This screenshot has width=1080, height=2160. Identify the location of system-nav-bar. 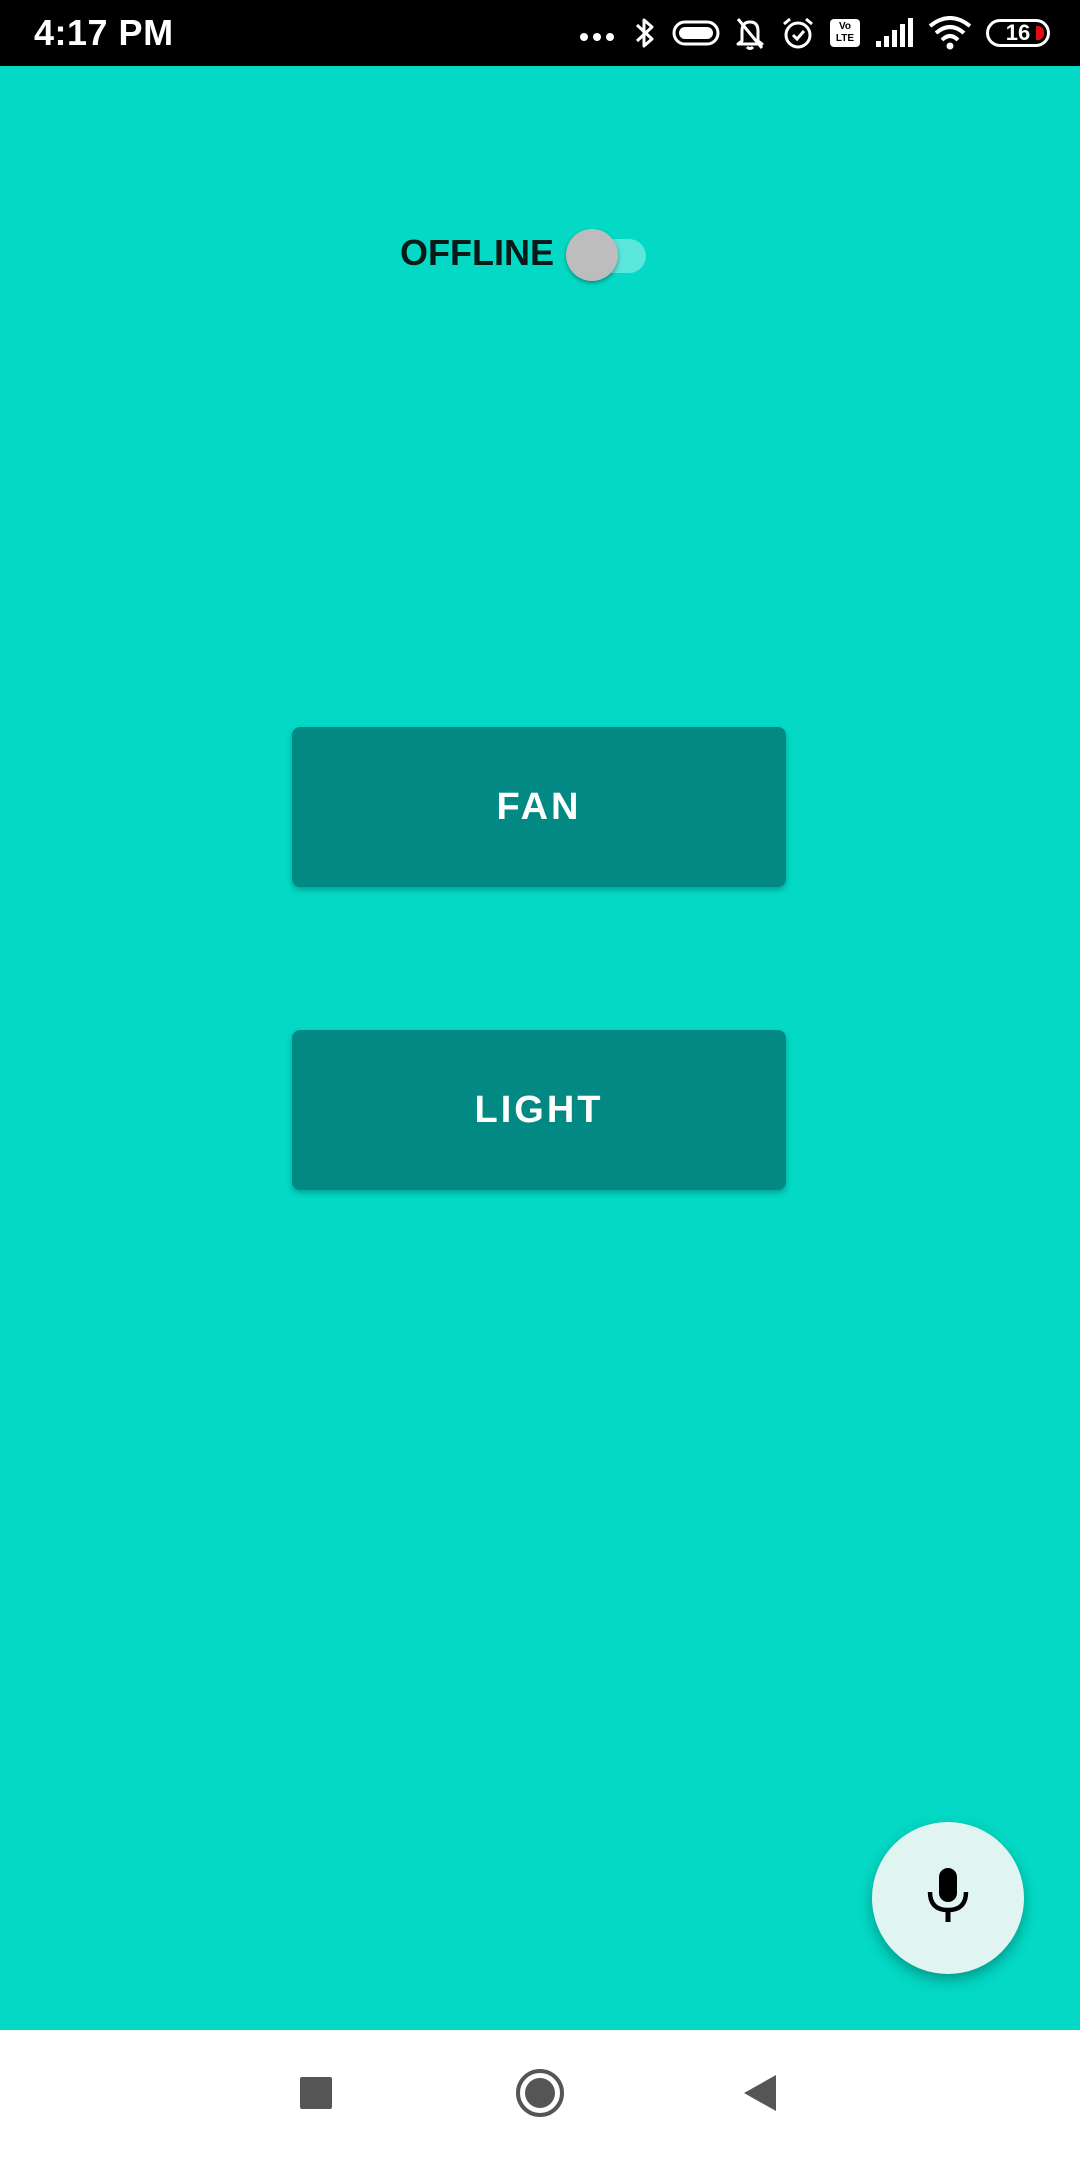
(540, 2095).